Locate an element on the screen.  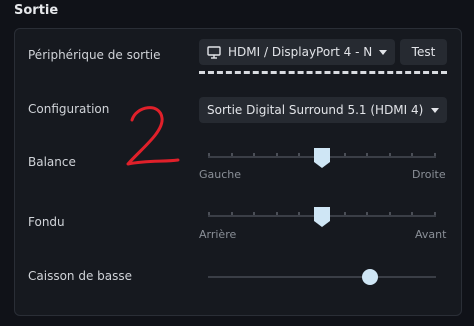
balance-label: Balance is located at coordinates (52, 162).